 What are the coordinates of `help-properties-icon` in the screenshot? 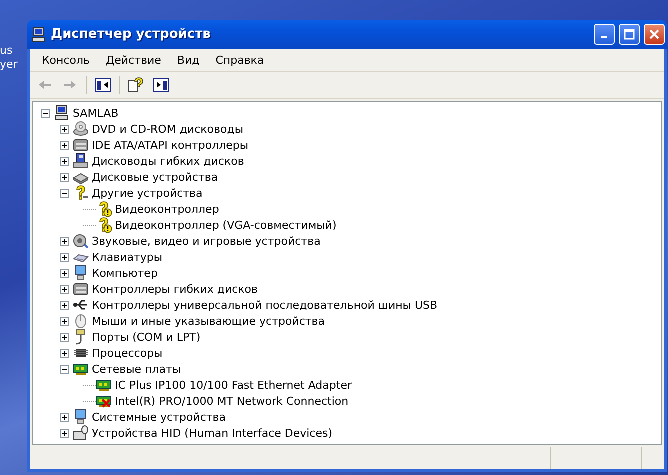 It's located at (136, 85).